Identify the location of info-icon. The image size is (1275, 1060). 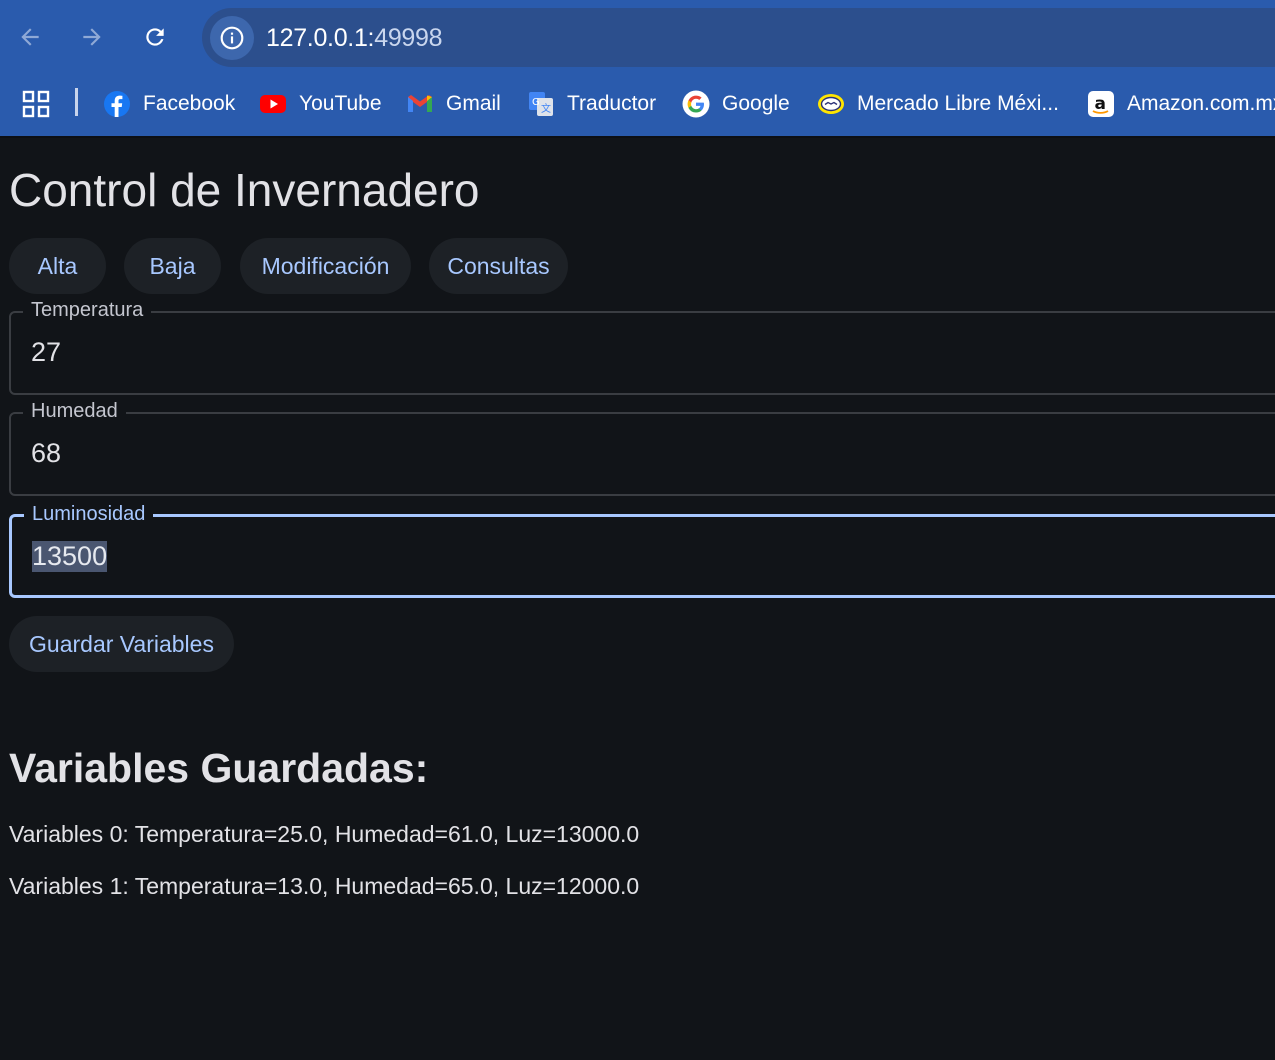
(232, 38).